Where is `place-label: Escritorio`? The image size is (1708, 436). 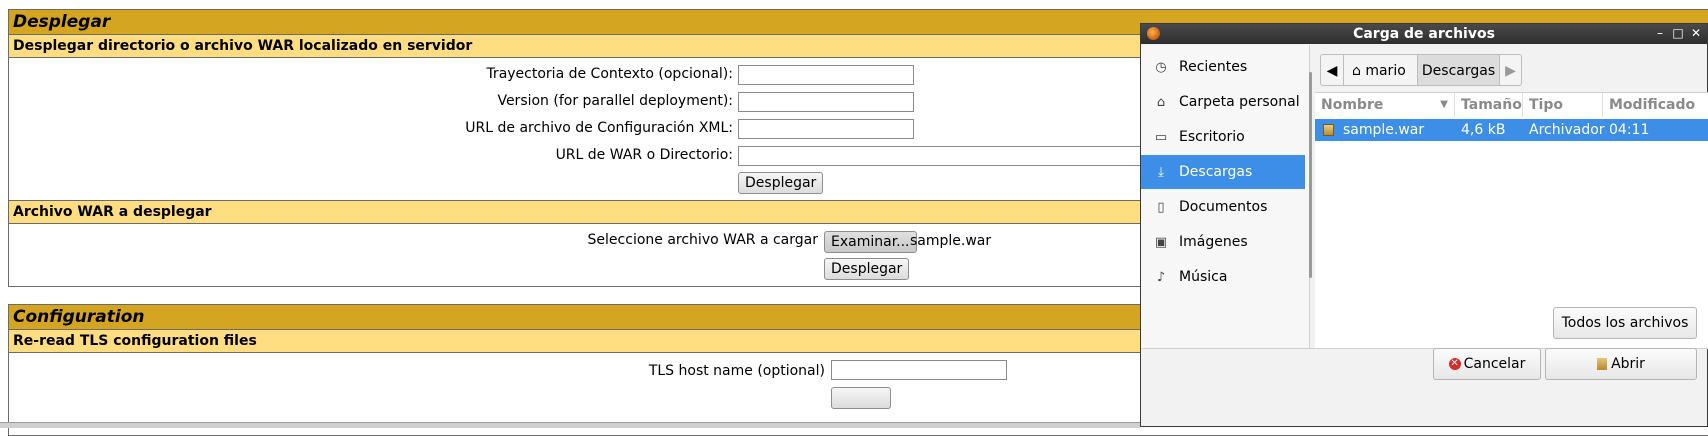
place-label: Escritorio is located at coordinates (1212, 137).